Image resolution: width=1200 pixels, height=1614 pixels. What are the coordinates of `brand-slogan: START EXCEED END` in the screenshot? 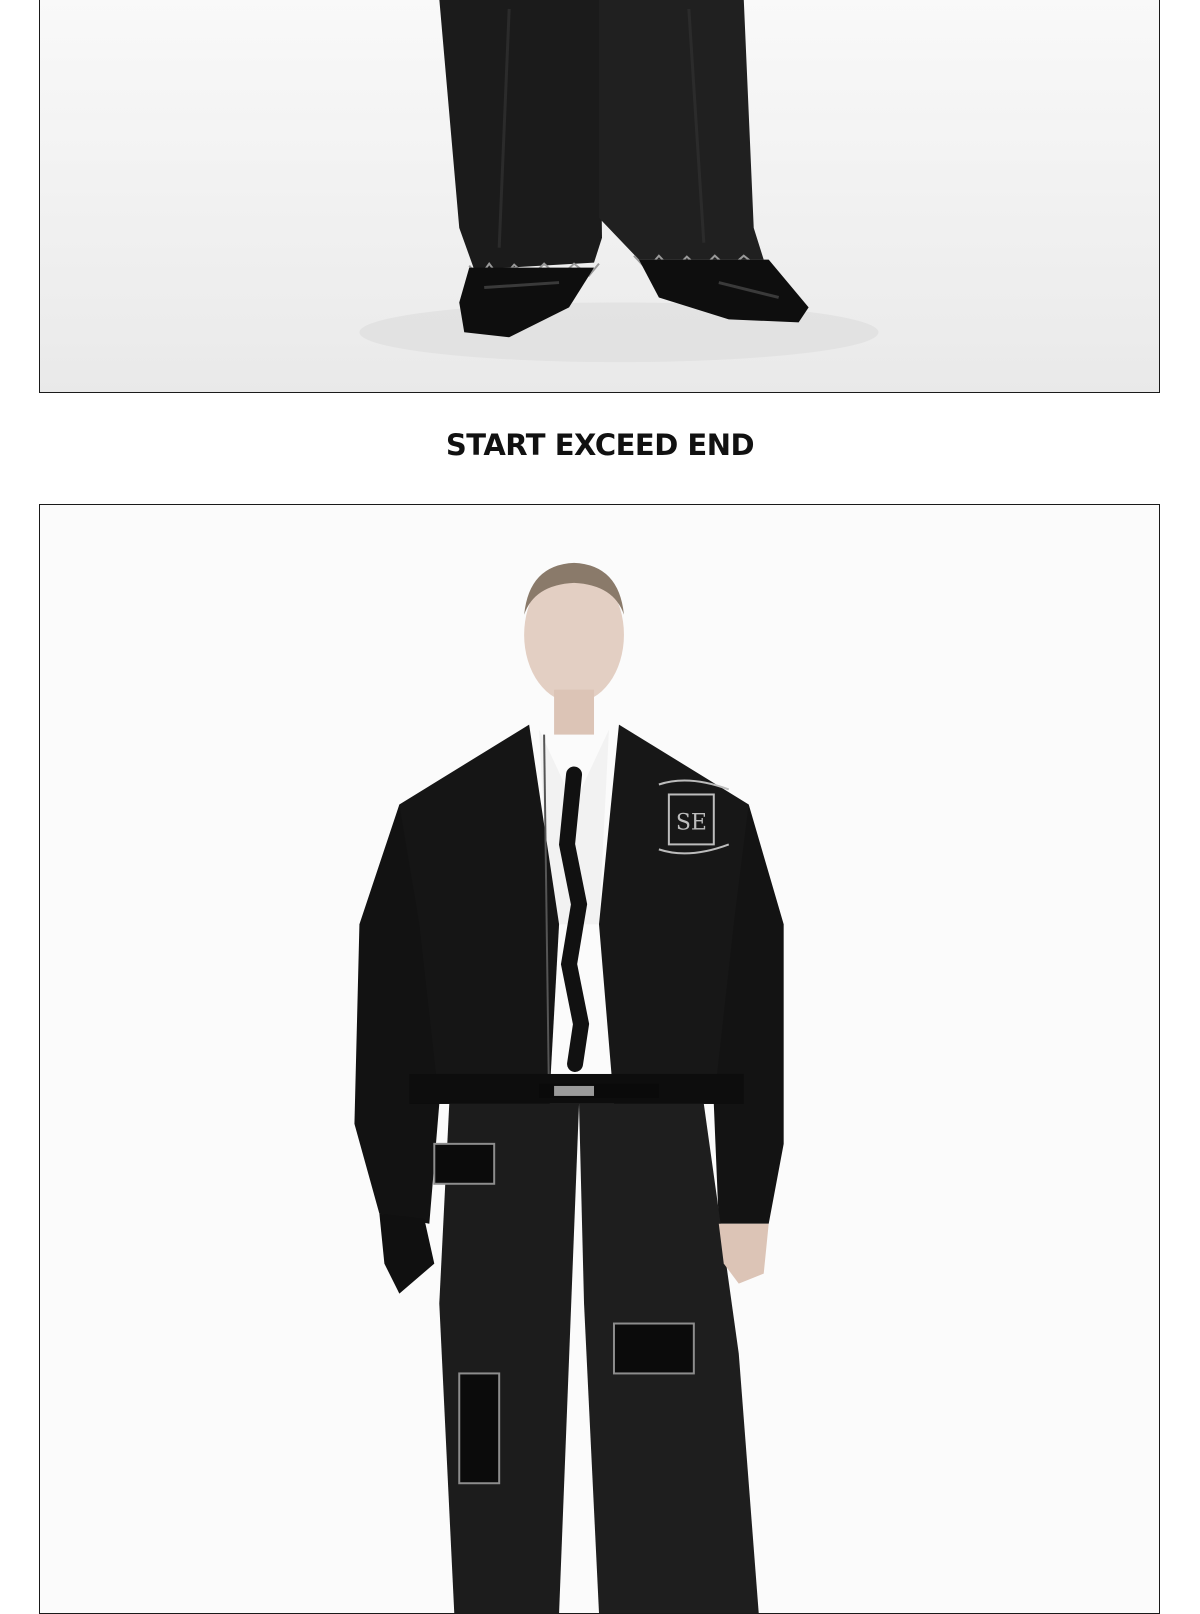 It's located at (600, 445).